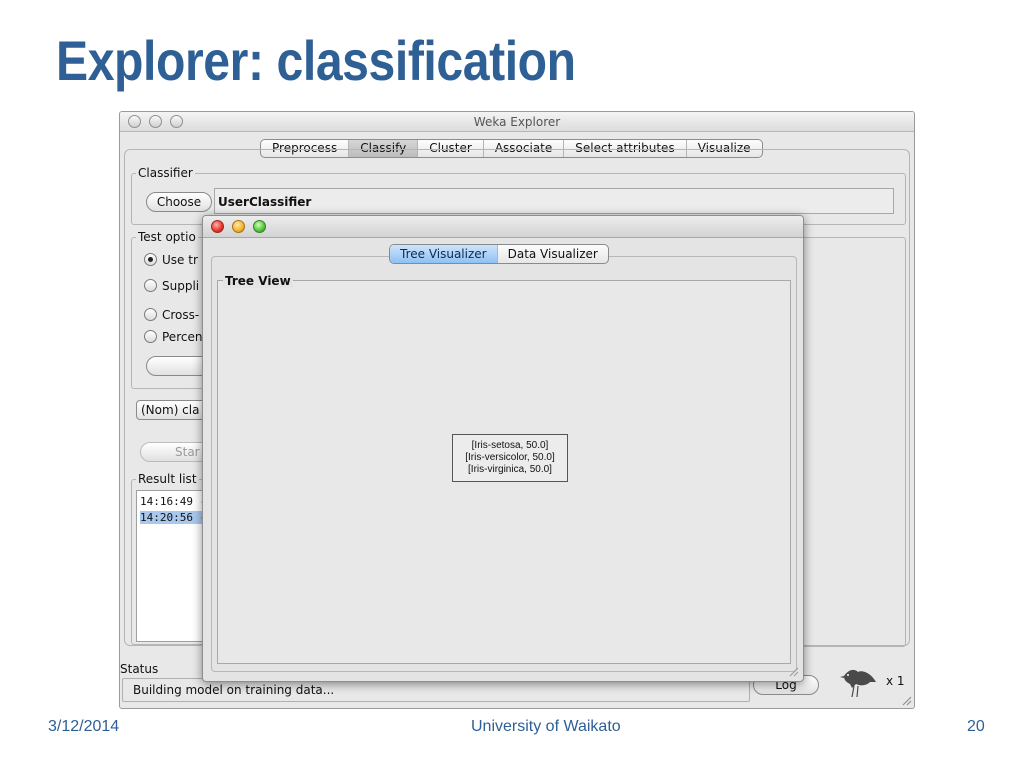  Describe the element at coordinates (510, 445) in the screenshot. I see `node-line-setosa: [Iris-setosa, 50.0]` at that location.